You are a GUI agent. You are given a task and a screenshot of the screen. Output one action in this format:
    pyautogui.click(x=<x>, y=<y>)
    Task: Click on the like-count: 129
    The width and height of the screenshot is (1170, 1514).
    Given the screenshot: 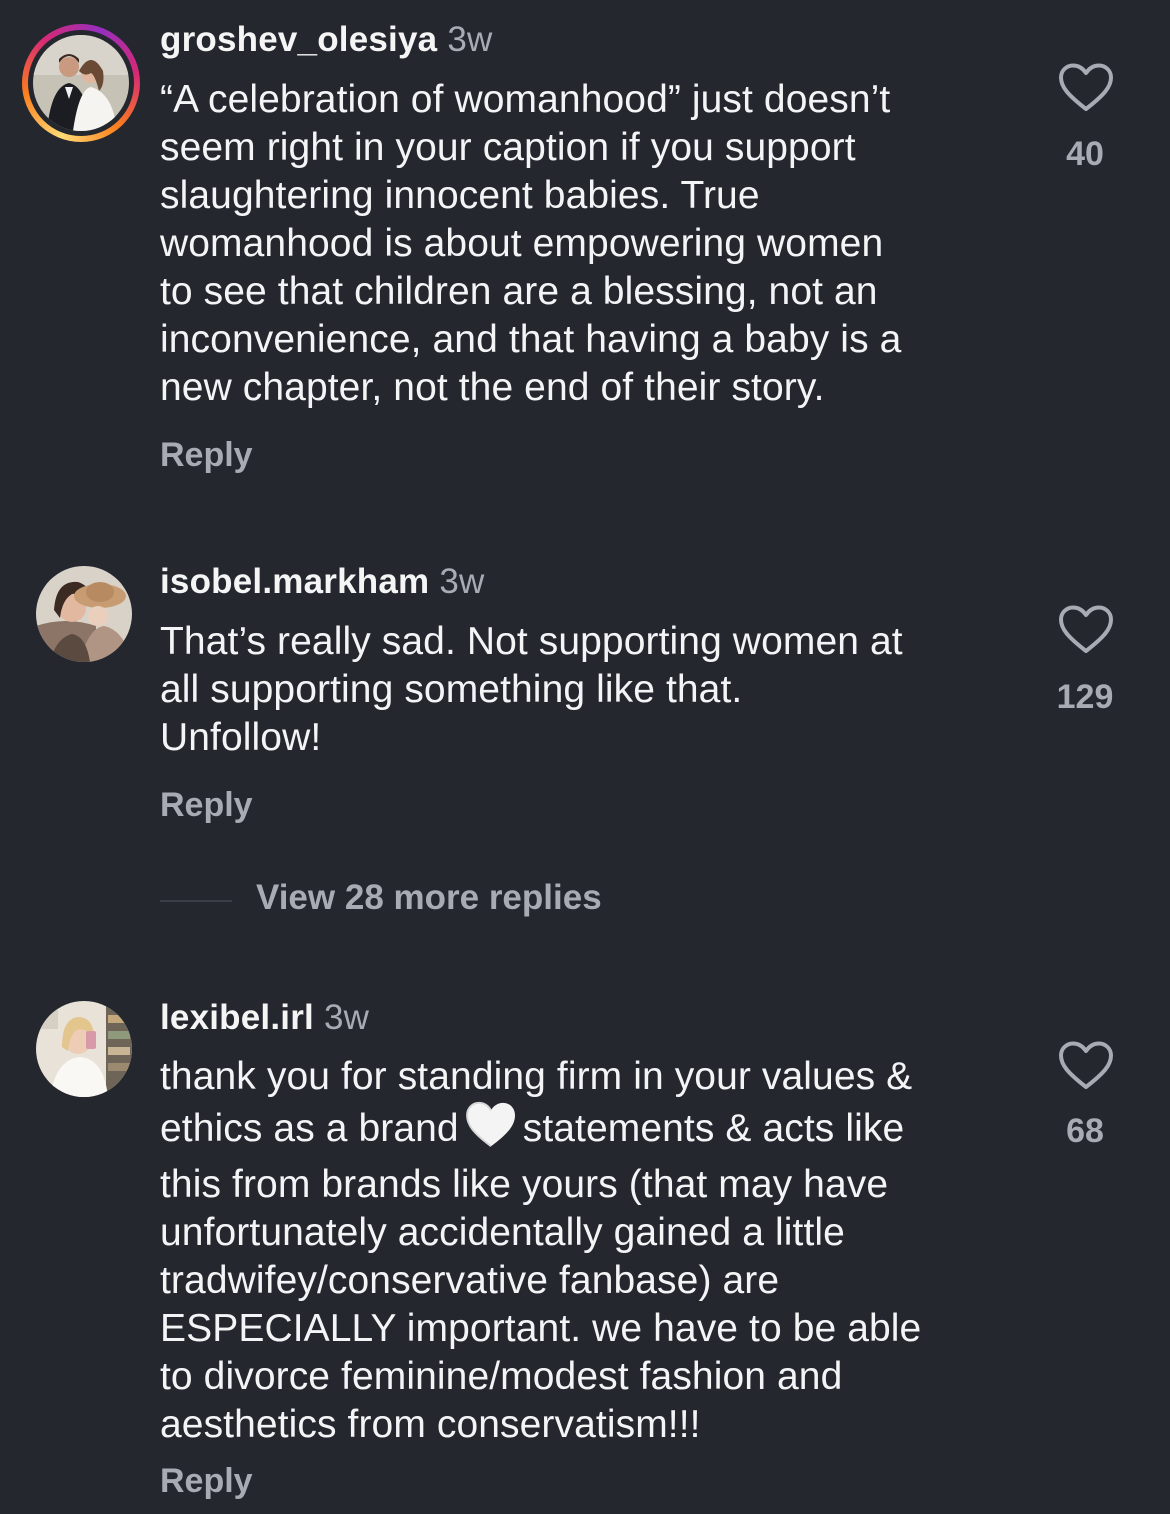 What is the action you would take?
    pyautogui.click(x=1085, y=697)
    